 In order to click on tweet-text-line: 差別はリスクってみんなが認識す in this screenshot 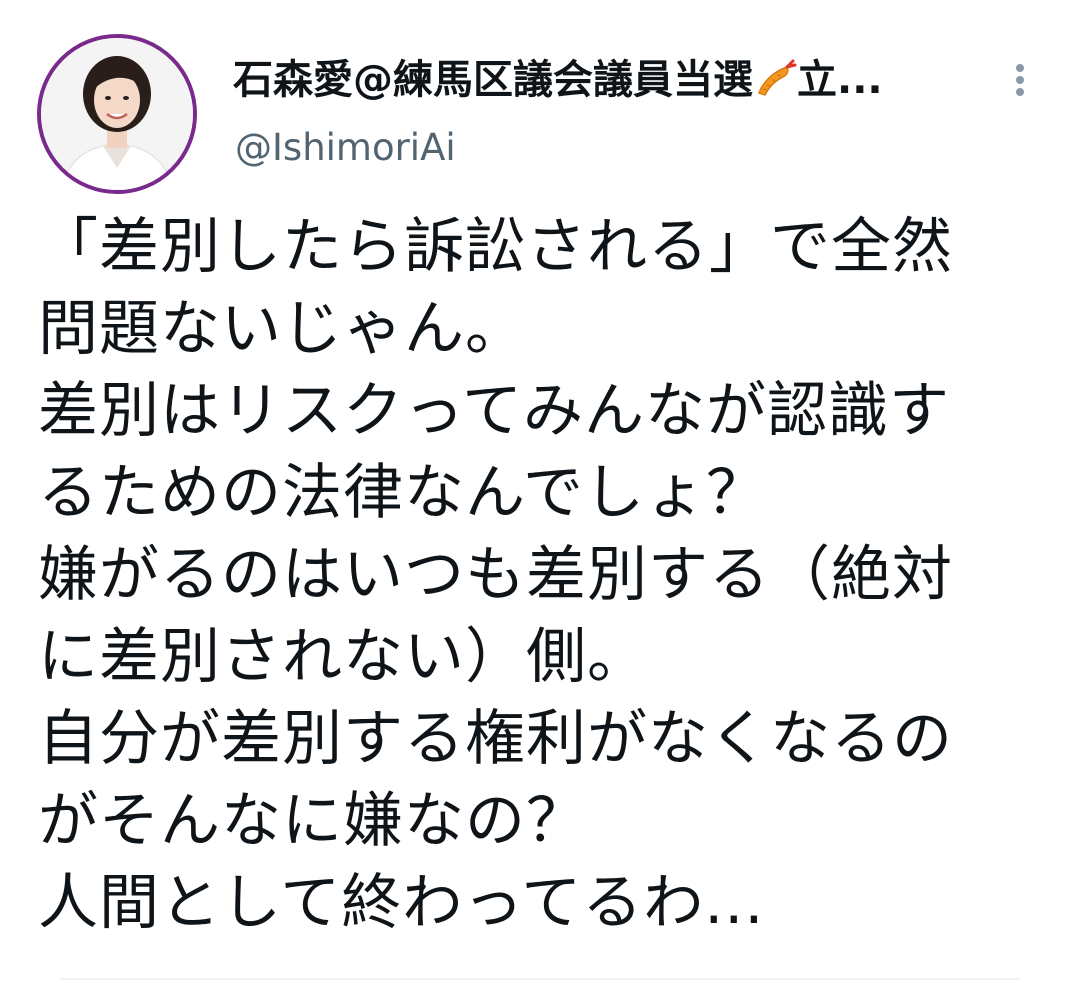, I will do `click(494, 411)`.